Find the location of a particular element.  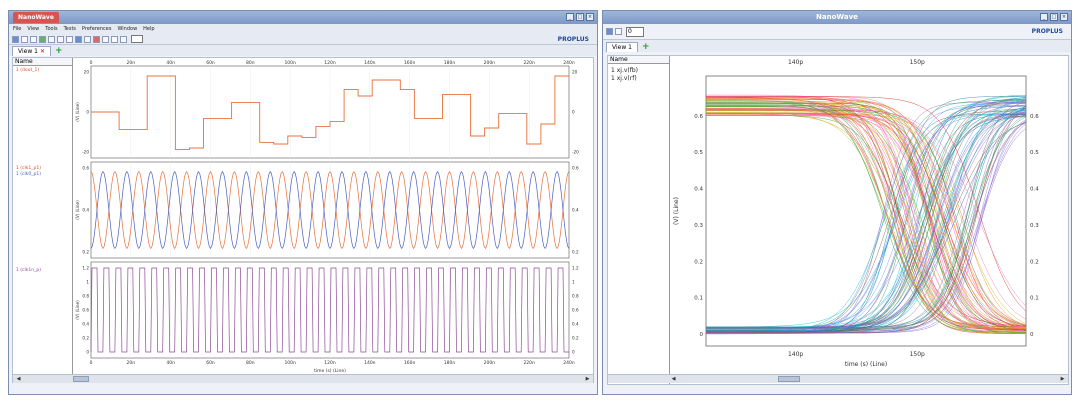

signal-name-column: Name 1 xj.v(fb) 1 xj.v(rf) is located at coordinates (639, 220).